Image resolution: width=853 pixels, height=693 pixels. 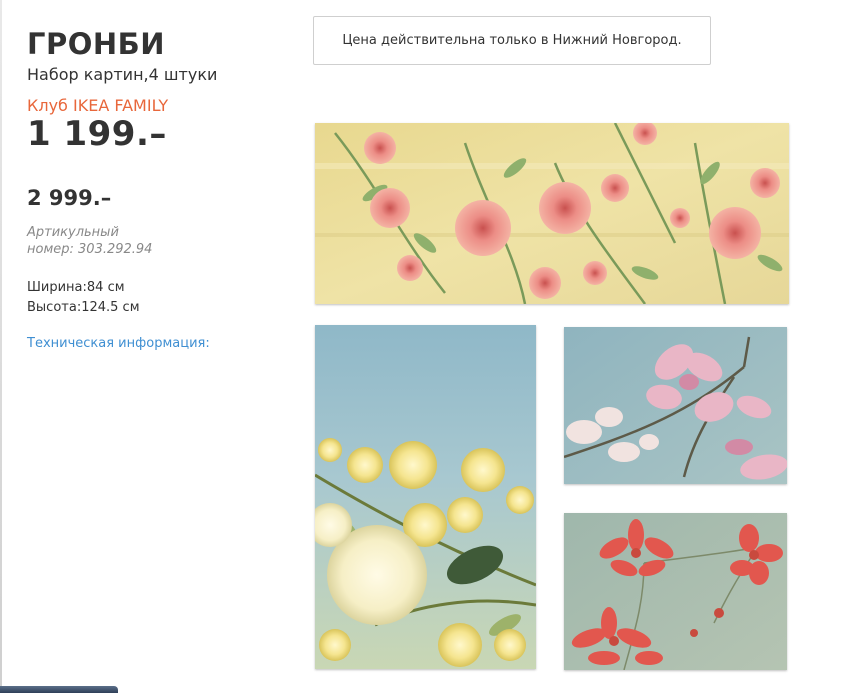 I want to click on window-edge, so click(x=1, y=346).